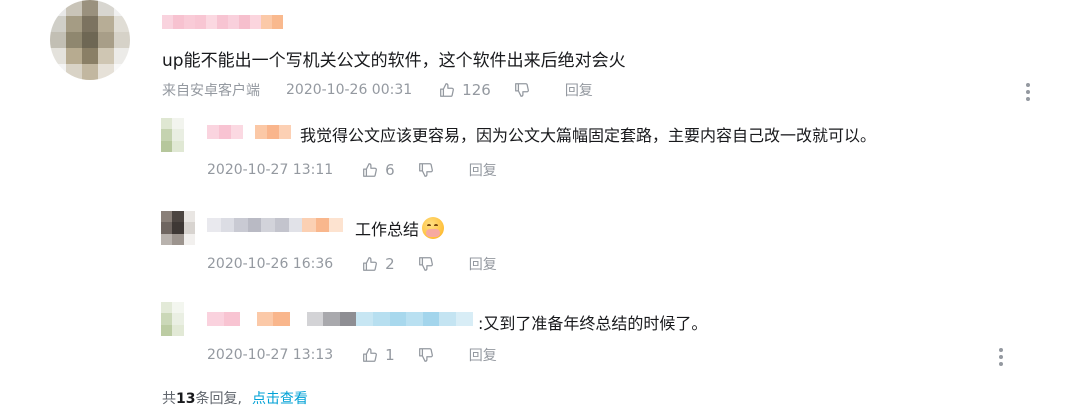 The width and height of the screenshot is (1080, 413). What do you see at coordinates (593, 323) in the screenshot?
I see `reply-content: :又到了准备年终总结的时候了。` at bounding box center [593, 323].